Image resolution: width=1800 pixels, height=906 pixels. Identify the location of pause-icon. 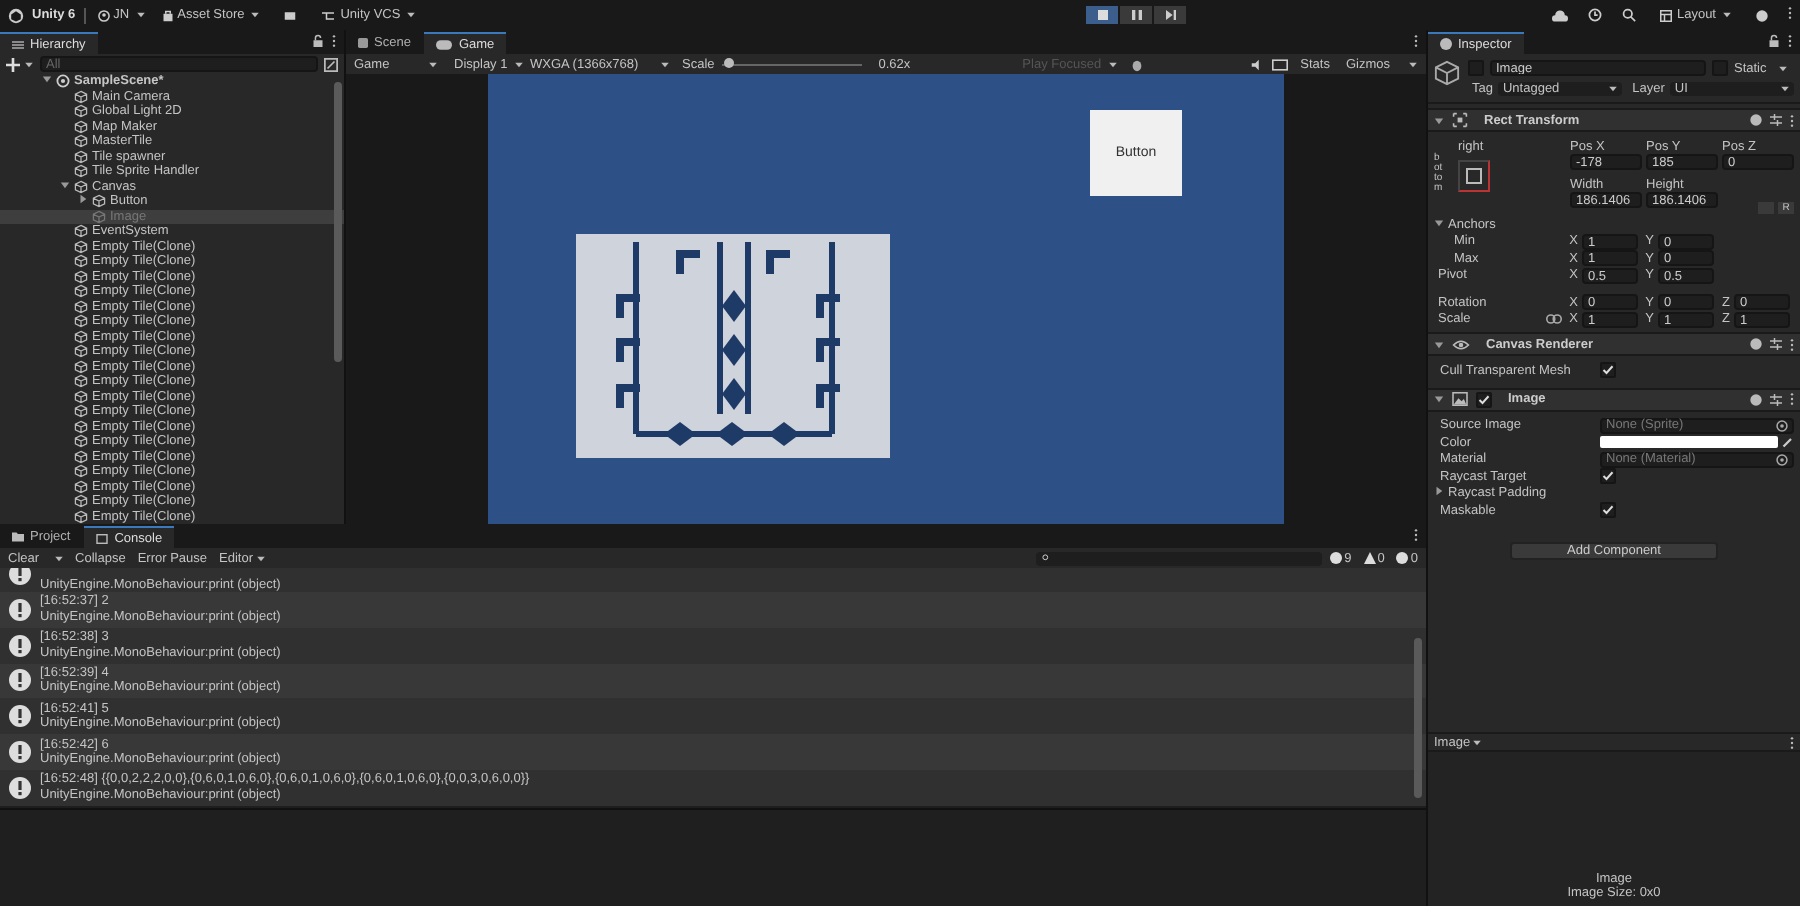
(1136, 15).